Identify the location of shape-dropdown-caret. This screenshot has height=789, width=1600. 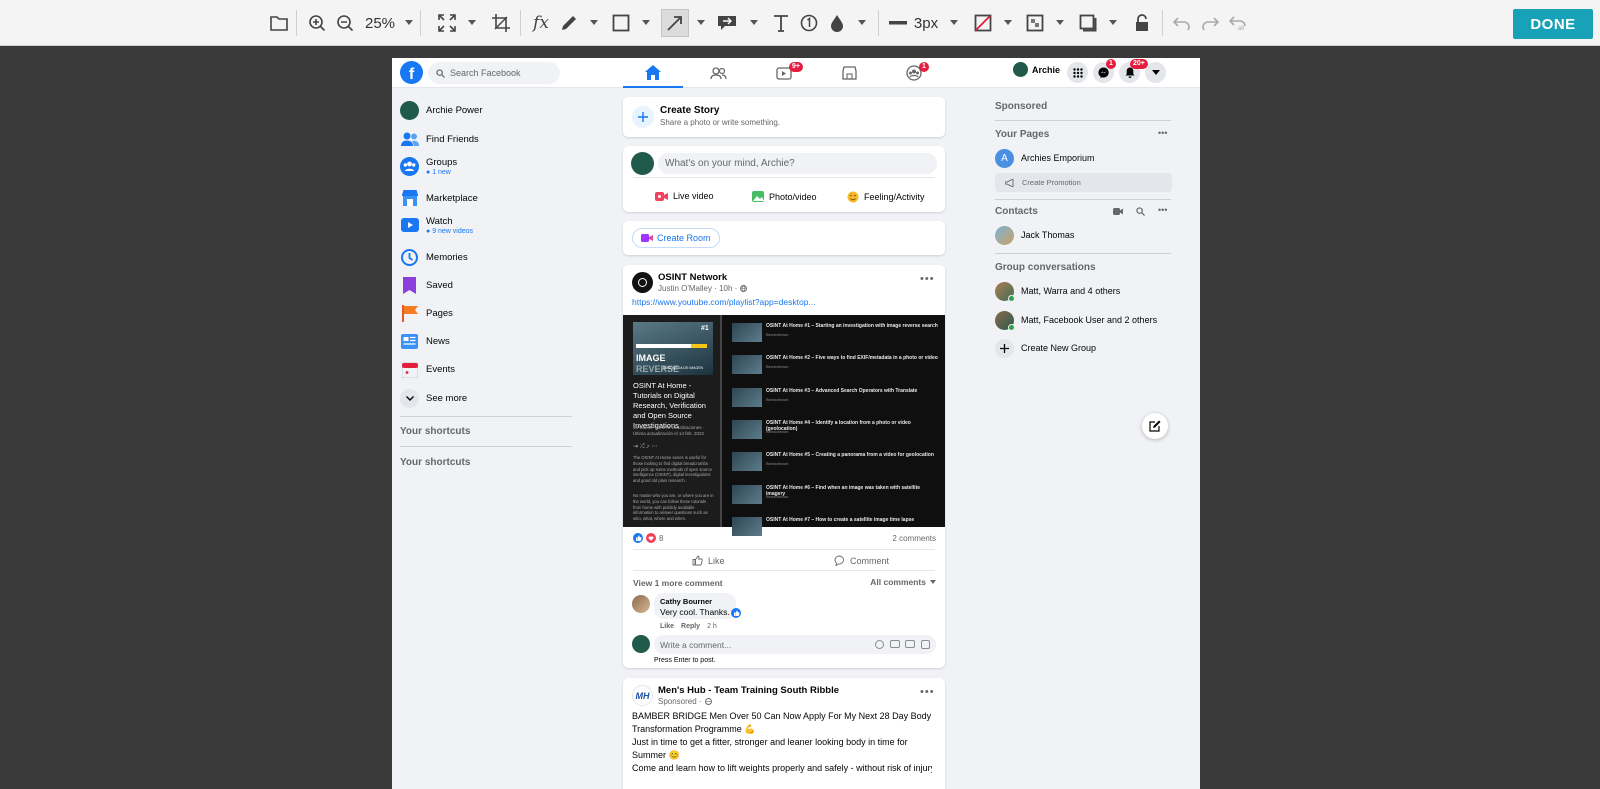
(646, 22).